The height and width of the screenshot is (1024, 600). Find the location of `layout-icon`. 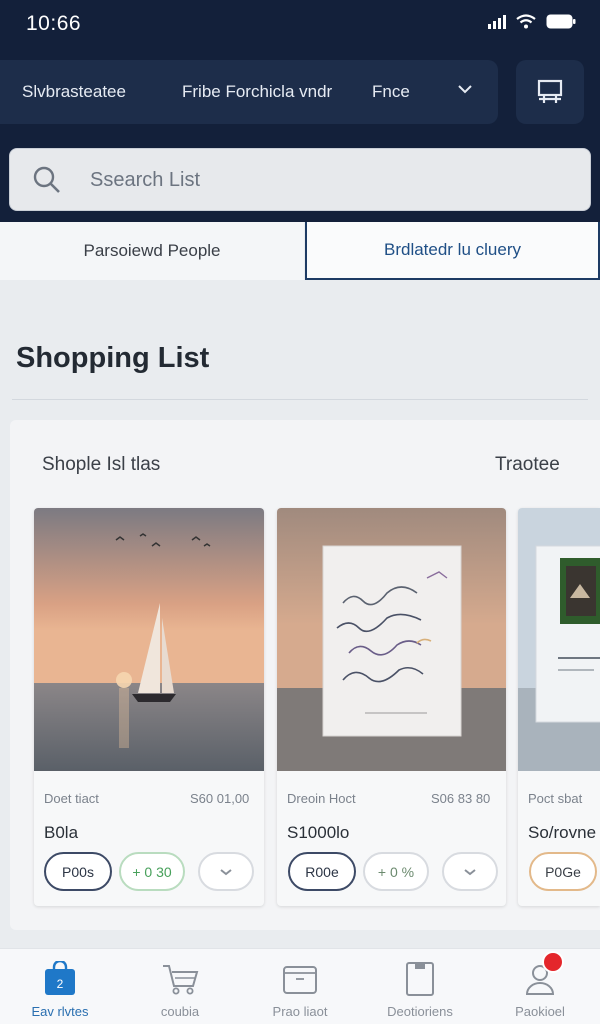

layout-icon is located at coordinates (550, 91).